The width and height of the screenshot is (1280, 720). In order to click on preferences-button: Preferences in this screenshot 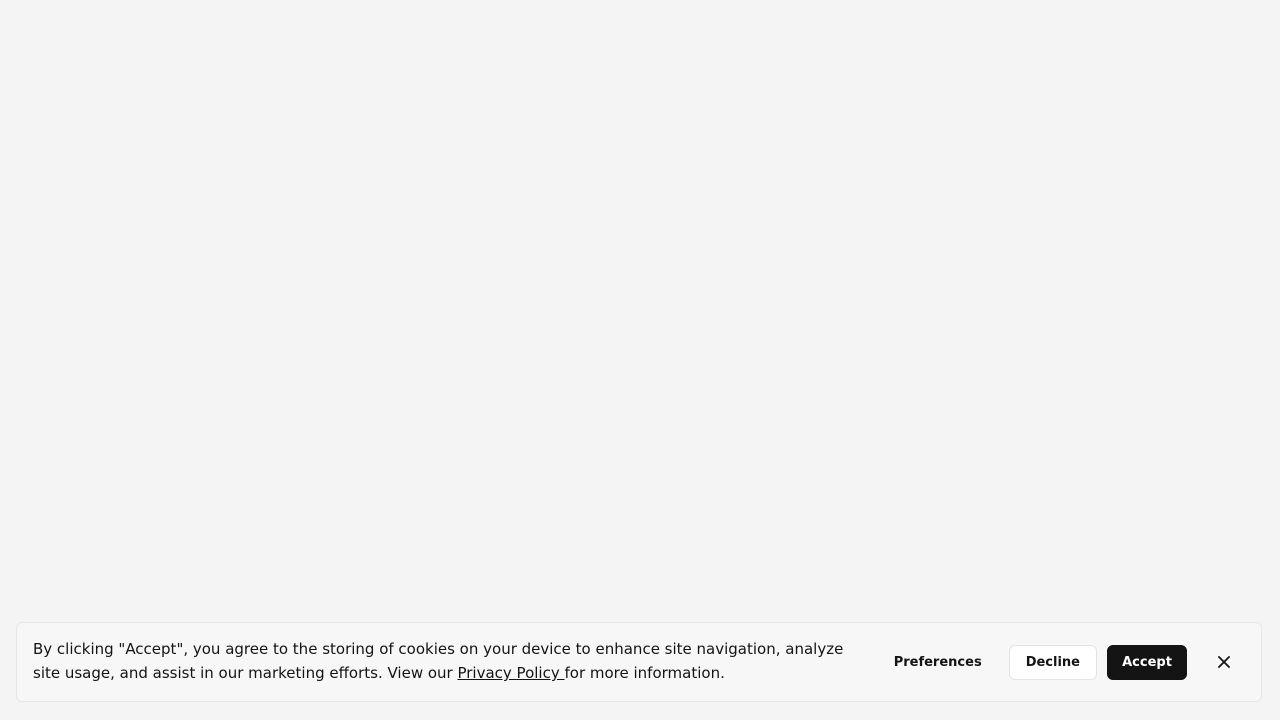, I will do `click(938, 662)`.